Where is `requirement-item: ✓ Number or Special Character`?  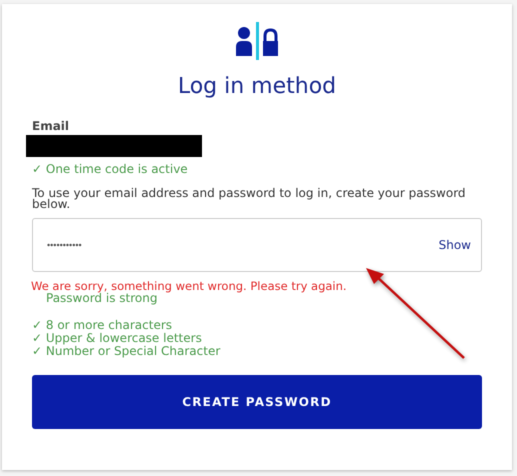 requirement-item: ✓ Number or Special Character is located at coordinates (127, 351).